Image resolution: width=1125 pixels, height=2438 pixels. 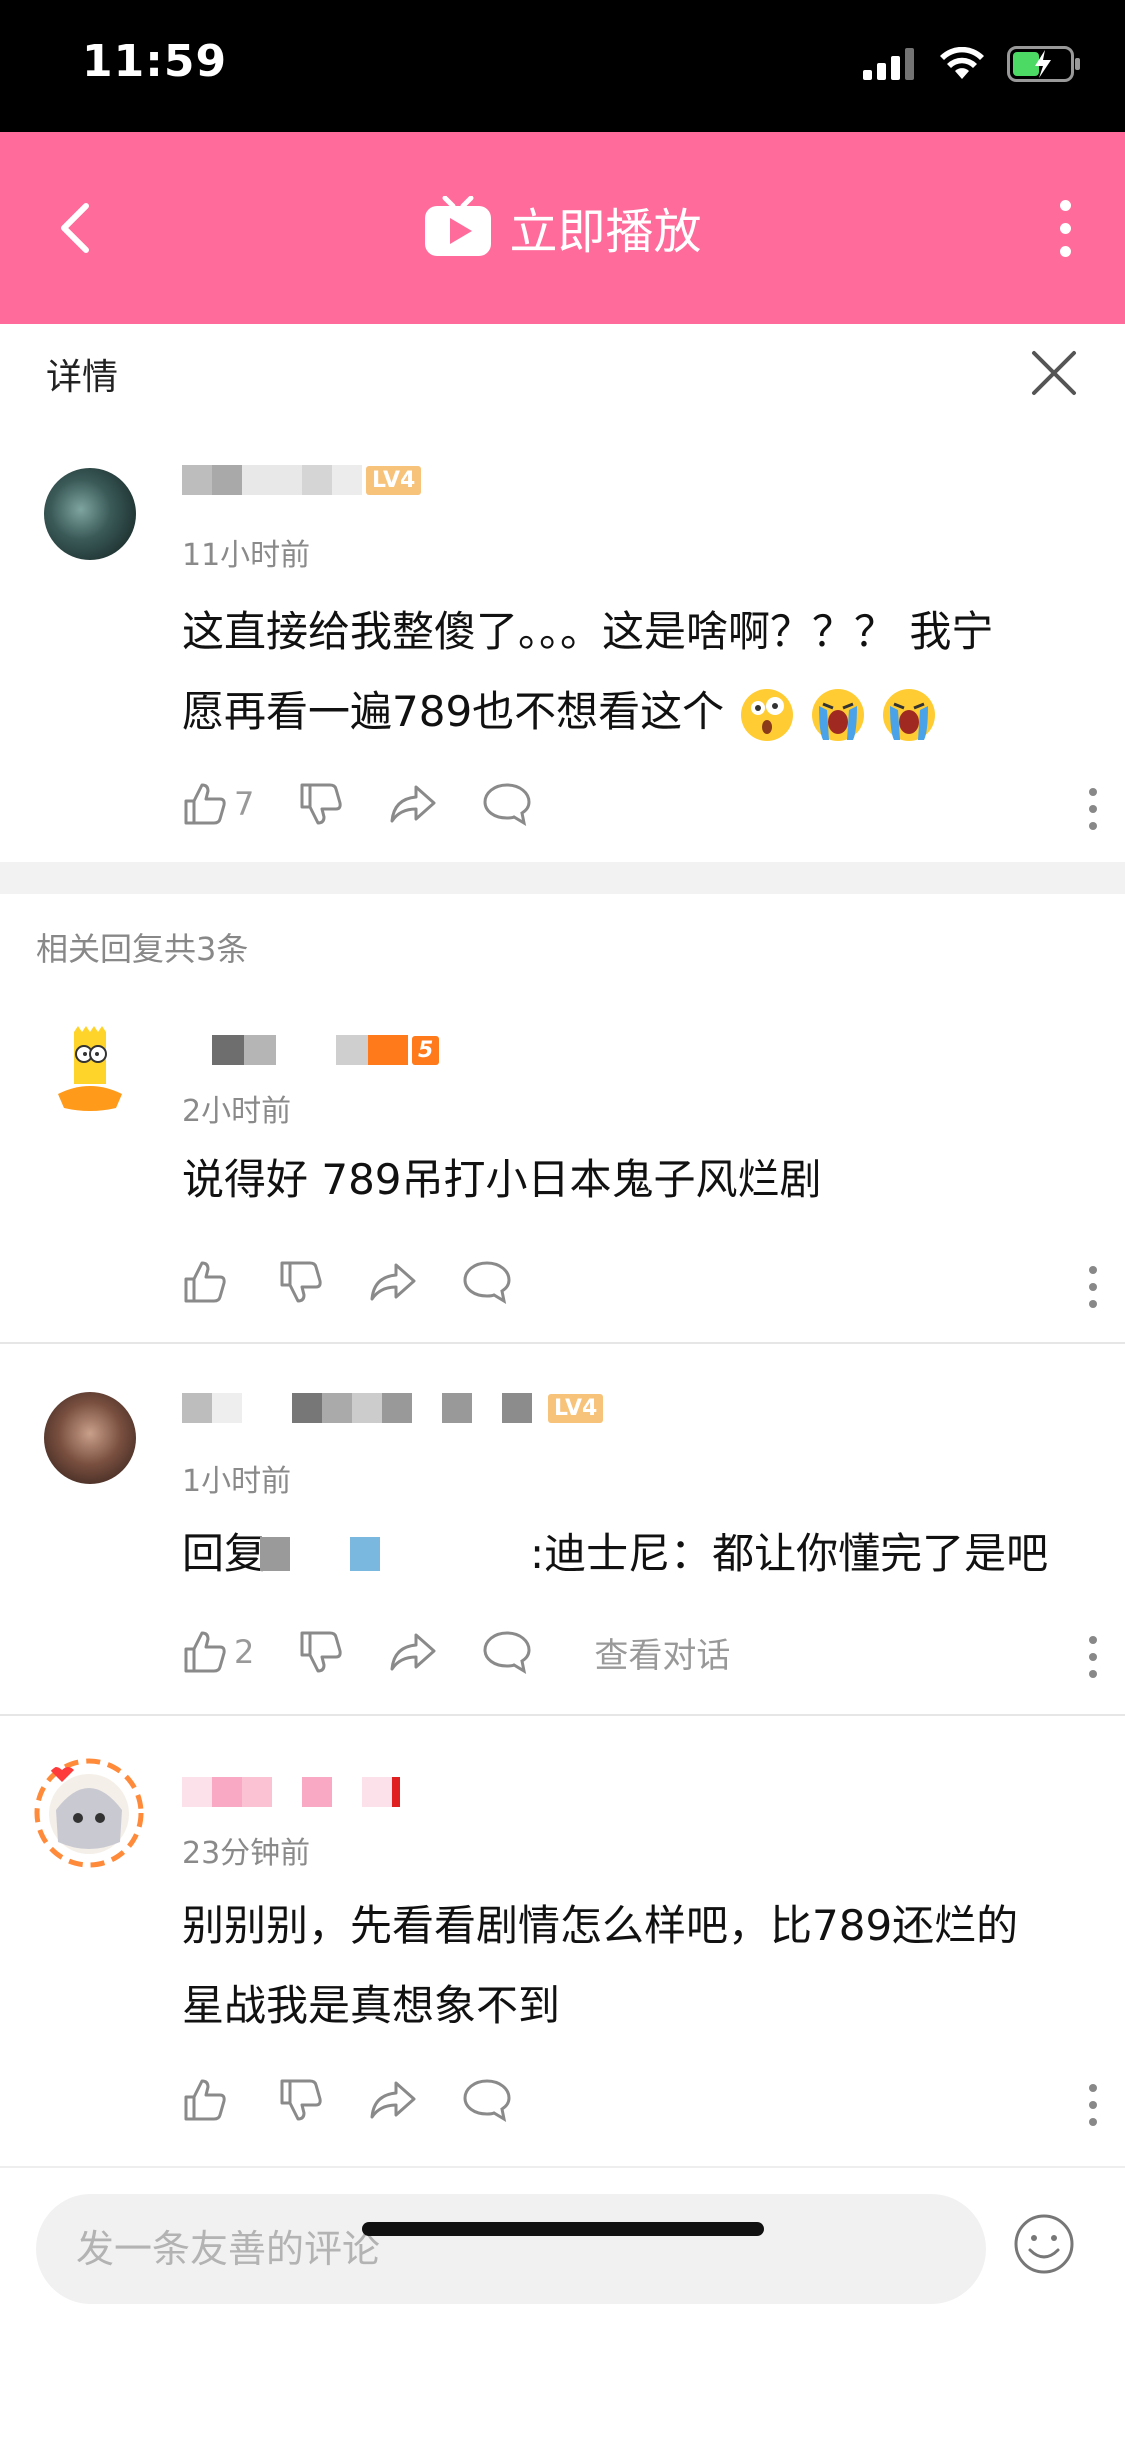 I want to click on anime-avatar-icon, so click(x=89, y=1813).